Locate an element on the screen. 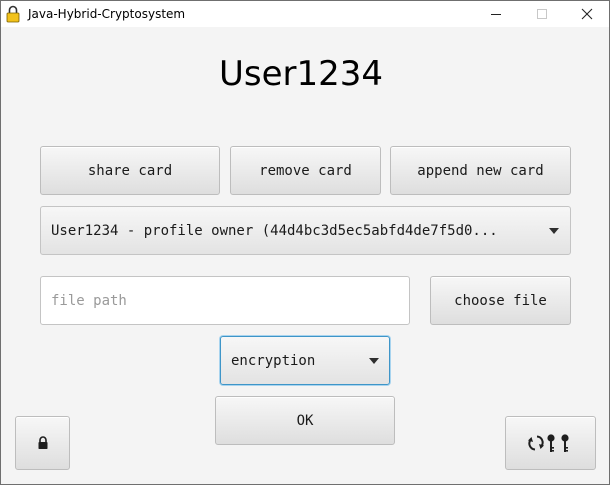 The image size is (610, 485). choose-file-button: choose file is located at coordinates (500, 300).